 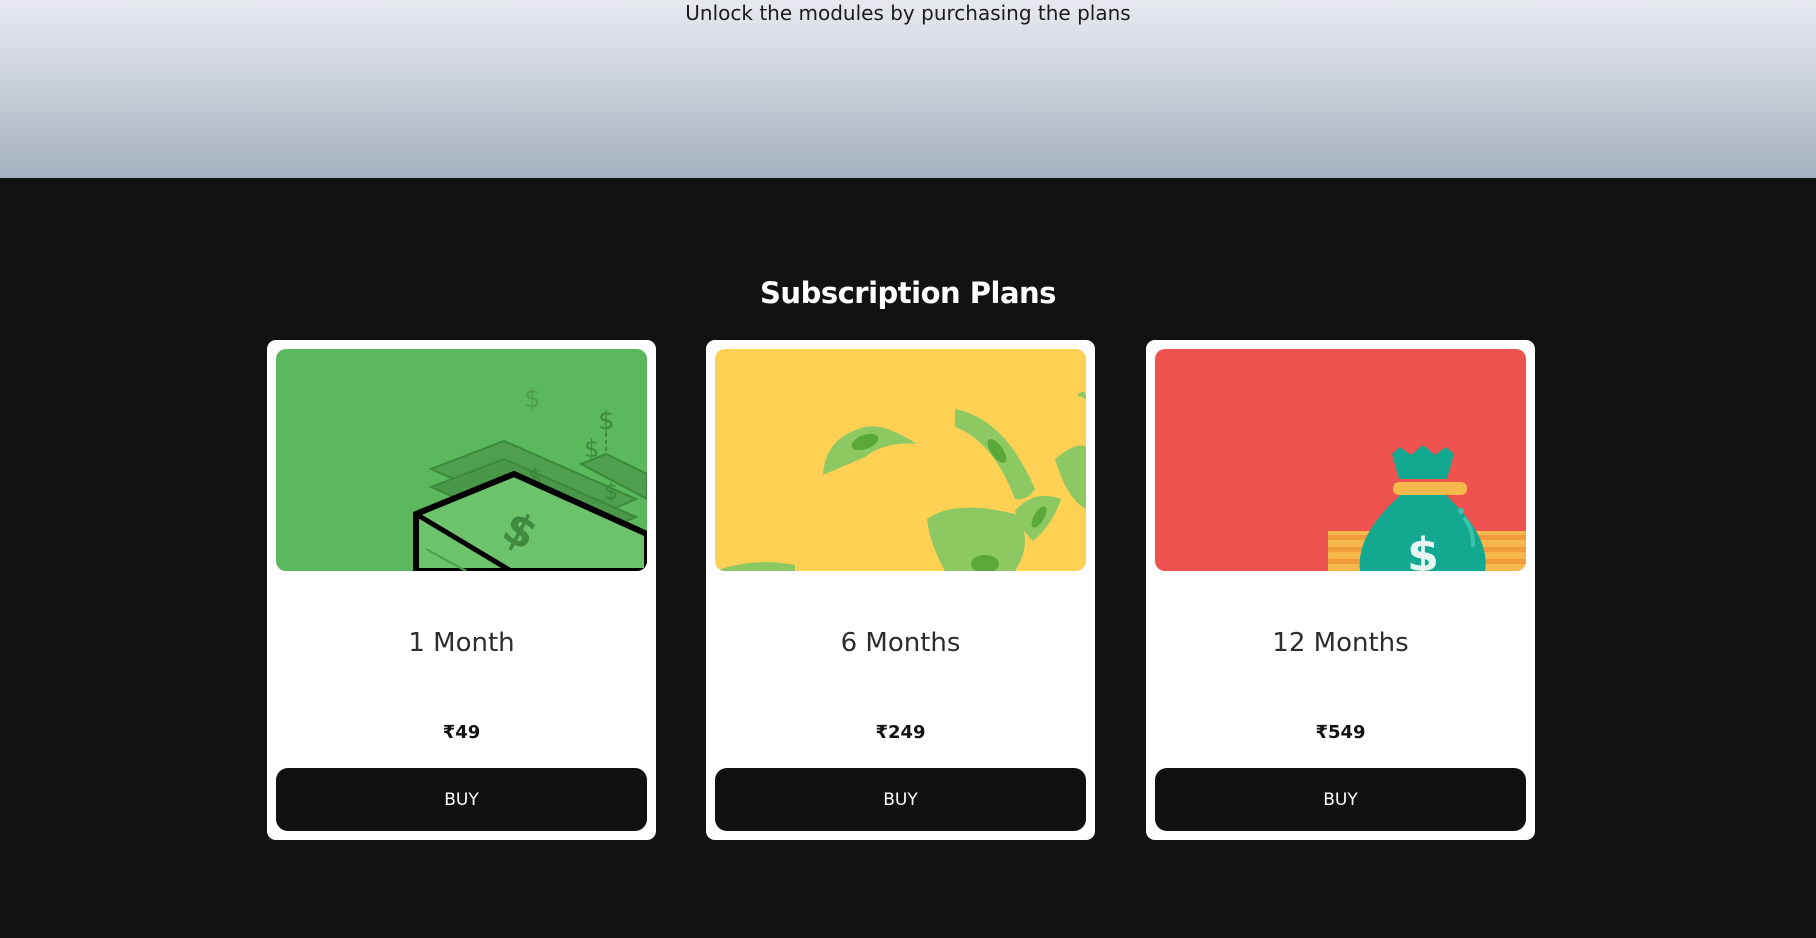 I want to click on plan-card-6-months: 6 Months ₹249 BUY, so click(x=900, y=590).